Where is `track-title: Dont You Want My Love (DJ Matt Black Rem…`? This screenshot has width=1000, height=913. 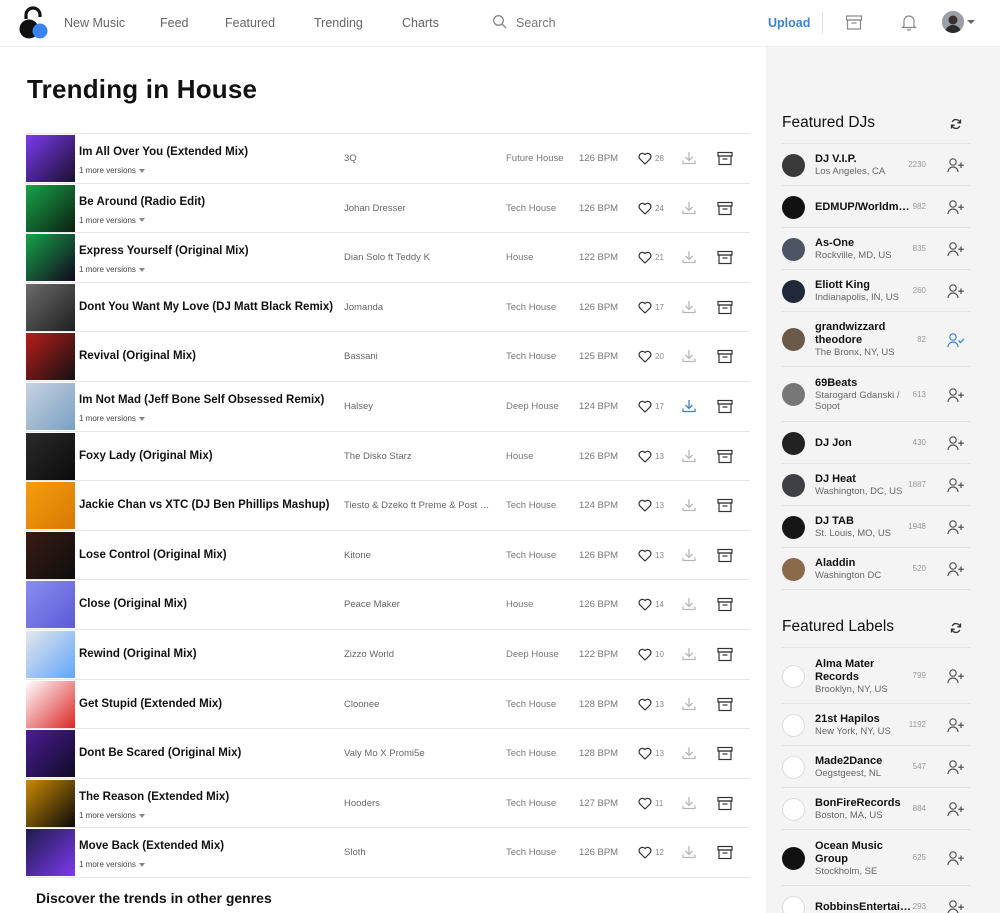 track-title: Dont You Want My Love (DJ Matt Black Rem… is located at coordinates (208, 307).